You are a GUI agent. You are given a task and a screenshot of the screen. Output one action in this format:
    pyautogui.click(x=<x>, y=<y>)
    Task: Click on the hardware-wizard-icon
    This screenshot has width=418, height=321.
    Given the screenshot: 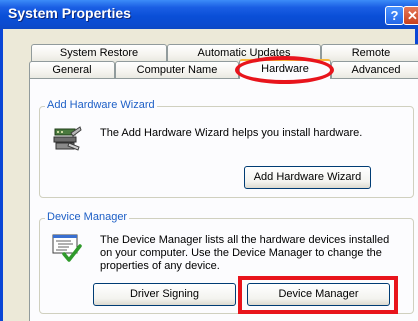 What is the action you would take?
    pyautogui.click(x=67, y=138)
    